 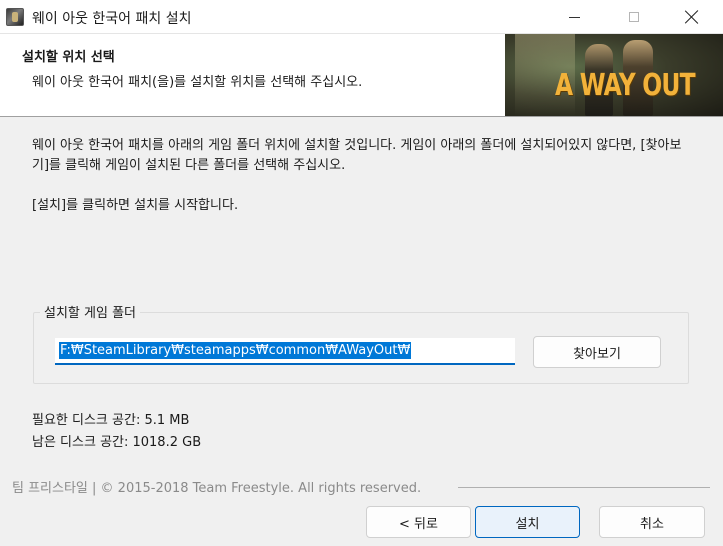 I want to click on folder-group-label: 설치할 게임 폴더, so click(x=90, y=311).